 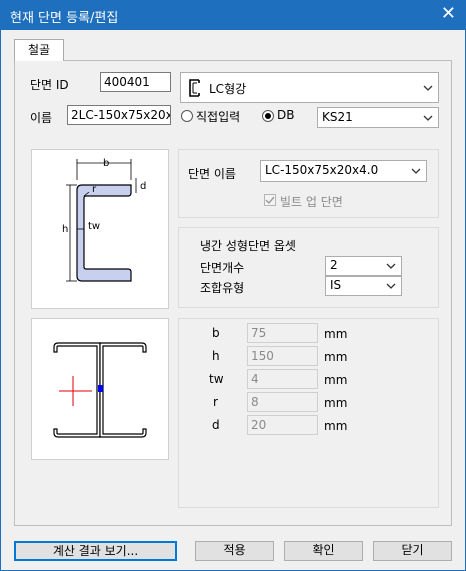 What do you see at coordinates (233, 15) in the screenshot?
I see `title-bar: 현재 단면 등록/편집 ✕` at bounding box center [233, 15].